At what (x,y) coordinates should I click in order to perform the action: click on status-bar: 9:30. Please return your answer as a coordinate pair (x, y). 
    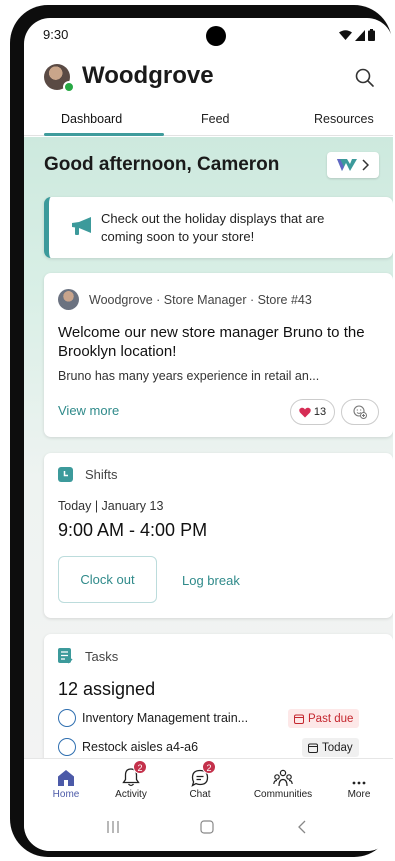
    Looking at the image, I should click on (208, 36).